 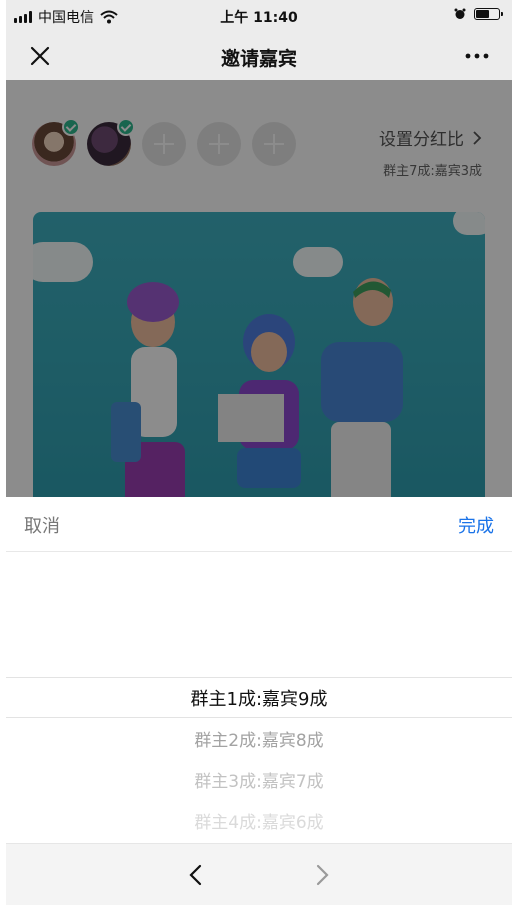 I want to click on picker-footer, so click(x=259, y=874).